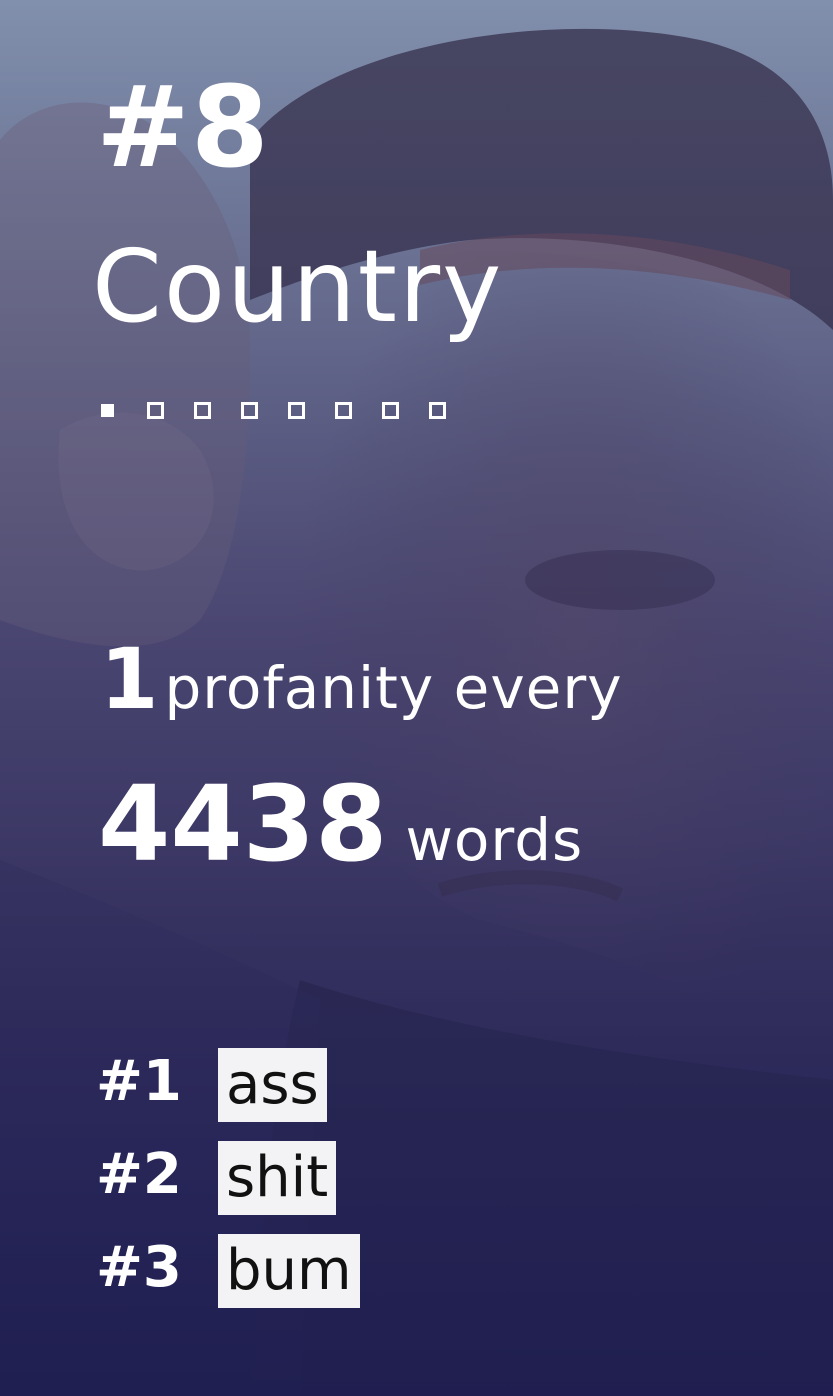  I want to click on word-rank: #2, so click(139, 1174).